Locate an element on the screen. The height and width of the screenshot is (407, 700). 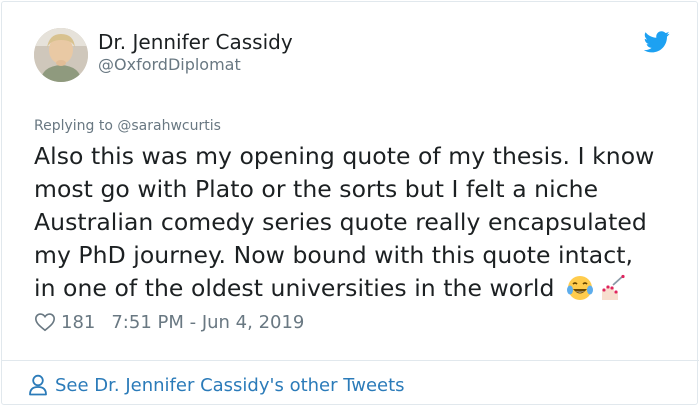
reply-context: Replying to @sarahwcurtis is located at coordinates (127, 126).